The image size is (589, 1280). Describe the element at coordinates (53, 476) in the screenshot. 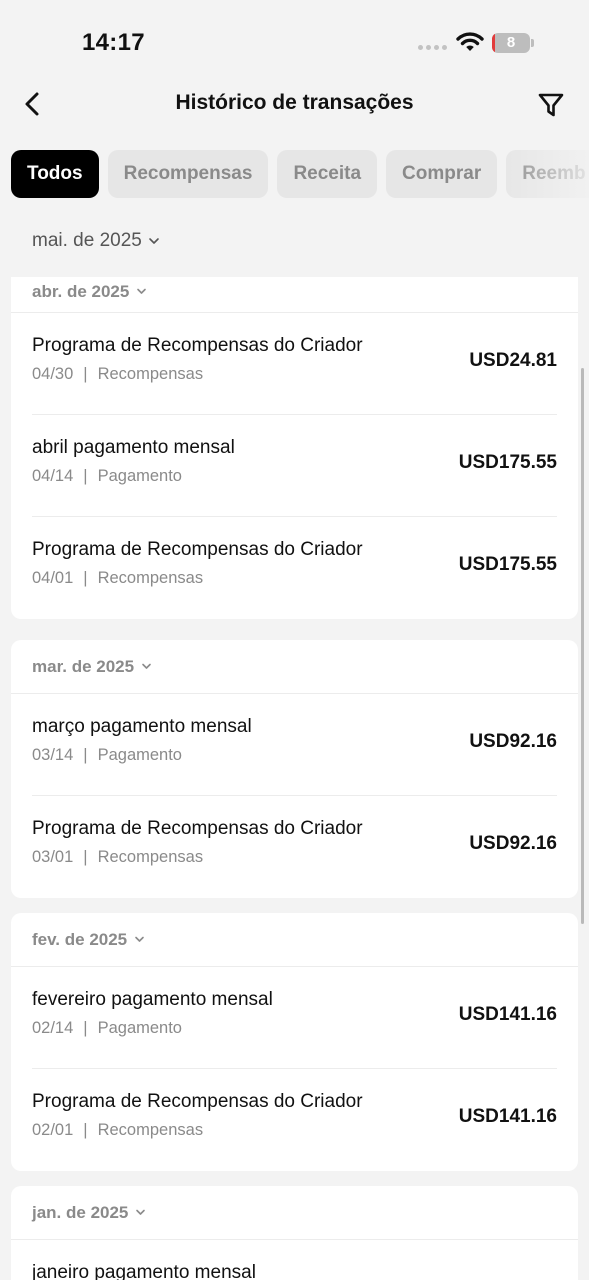

I see `transaction-date: 04/14` at that location.